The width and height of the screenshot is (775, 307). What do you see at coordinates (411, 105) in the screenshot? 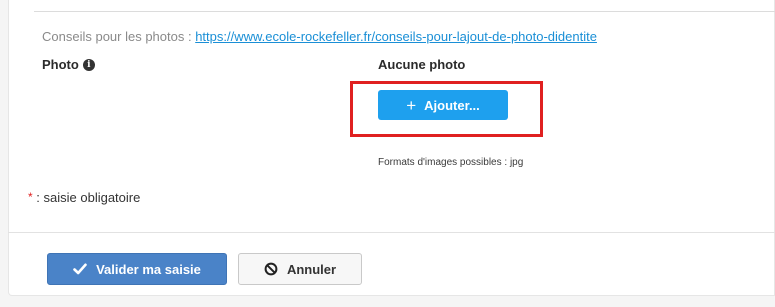
I see `plus-icon: +` at bounding box center [411, 105].